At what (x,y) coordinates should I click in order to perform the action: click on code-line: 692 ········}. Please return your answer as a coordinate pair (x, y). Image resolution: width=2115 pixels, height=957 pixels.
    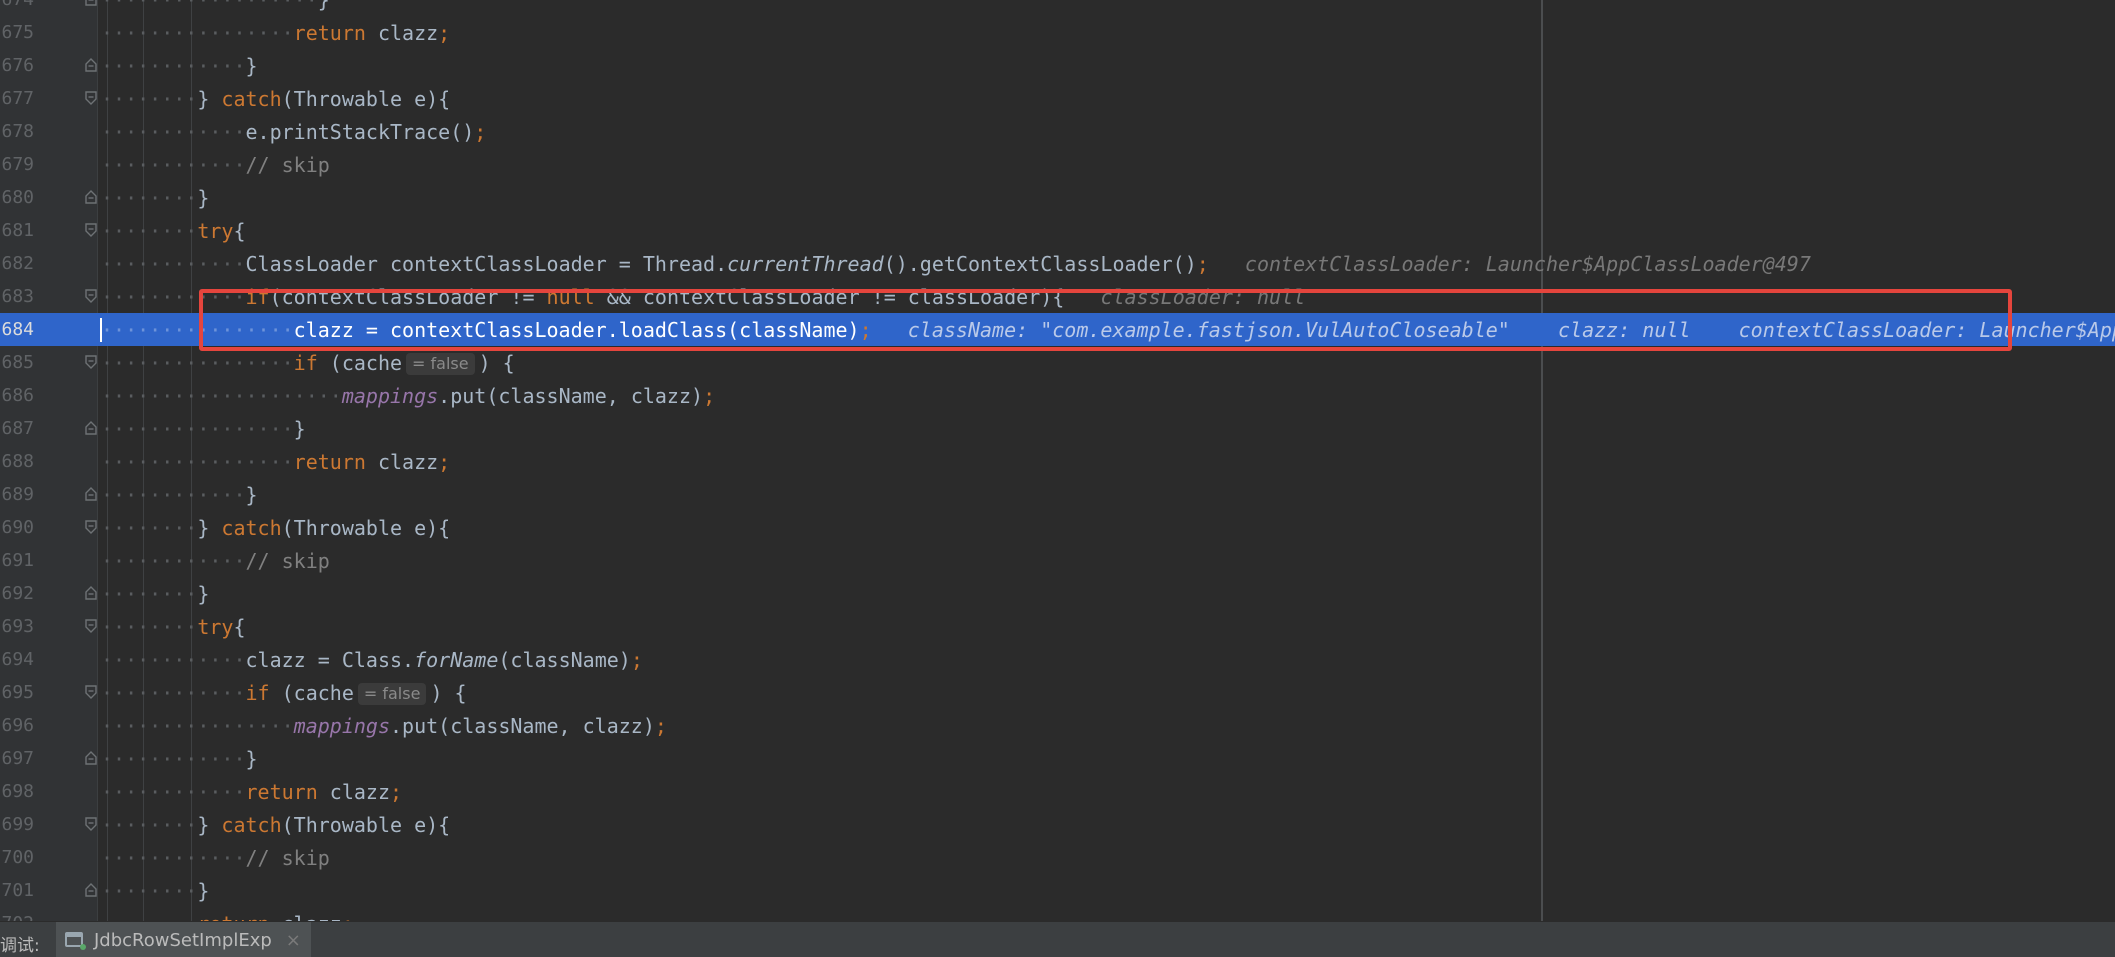
    Looking at the image, I should click on (1057, 593).